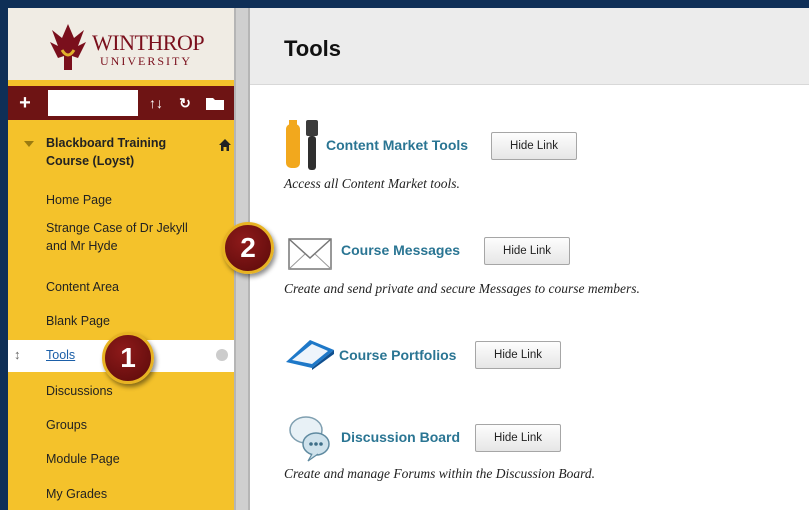 Image resolution: width=809 pixels, height=510 pixels. What do you see at coordinates (156, 103) in the screenshot?
I see `sort-icon: ↑↓` at bounding box center [156, 103].